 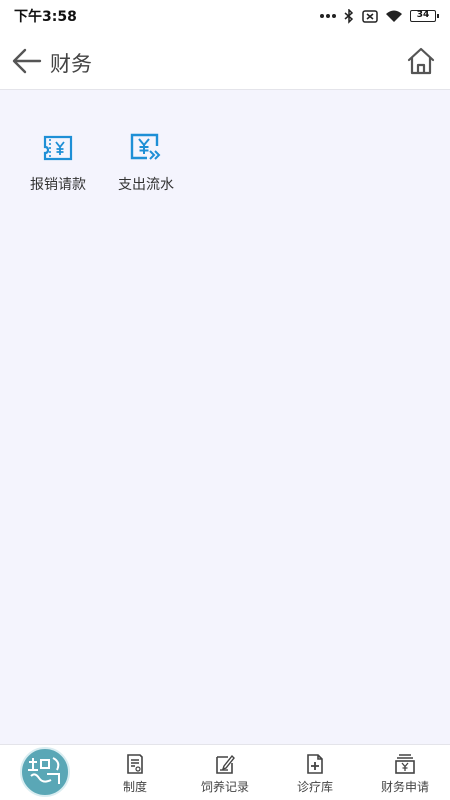 I want to click on home-button, so click(x=421, y=61).